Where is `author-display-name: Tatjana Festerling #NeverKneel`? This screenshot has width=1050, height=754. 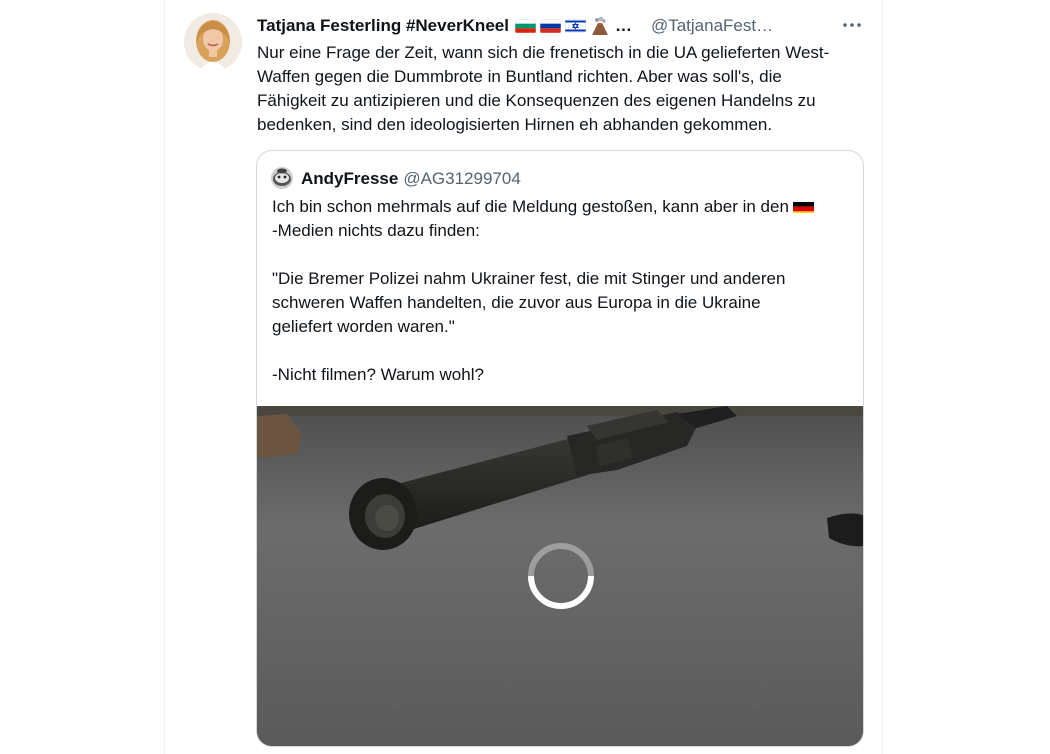 author-display-name: Tatjana Festerling #NeverKneel is located at coordinates (383, 26).